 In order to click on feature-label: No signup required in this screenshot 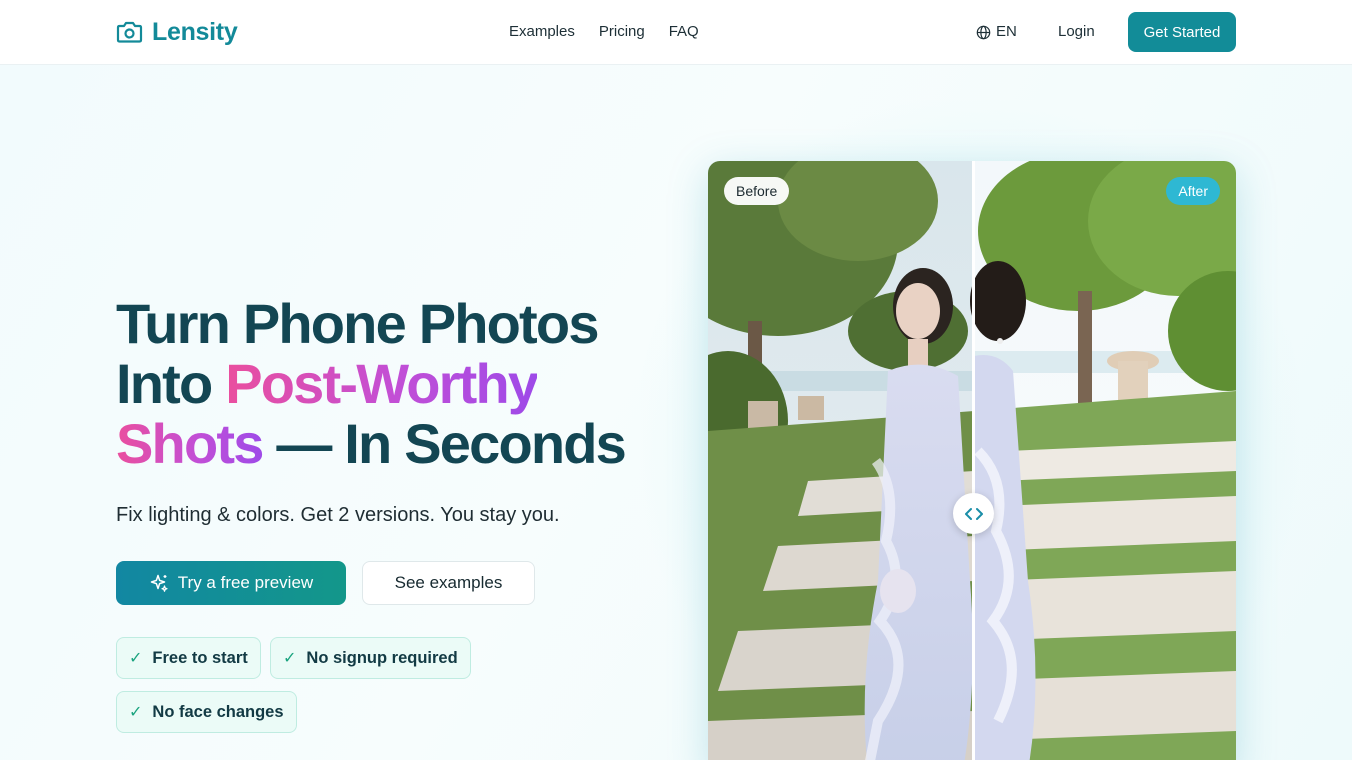, I will do `click(382, 657)`.